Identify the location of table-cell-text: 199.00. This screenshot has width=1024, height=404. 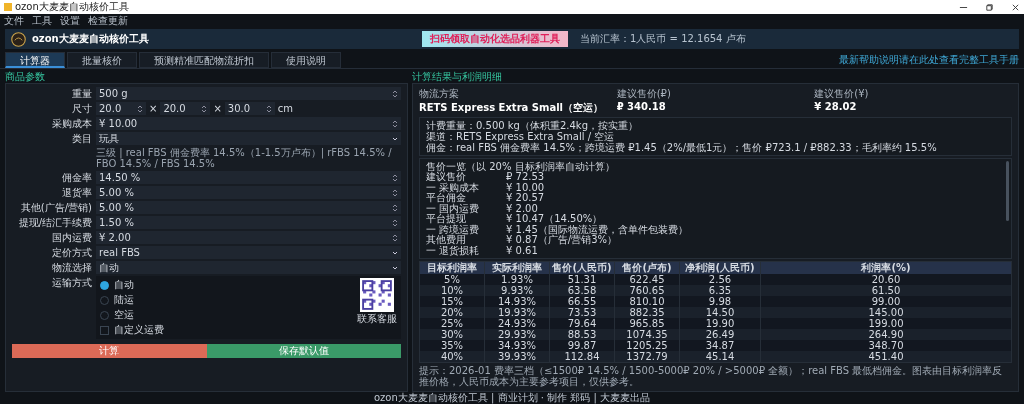
(886, 323).